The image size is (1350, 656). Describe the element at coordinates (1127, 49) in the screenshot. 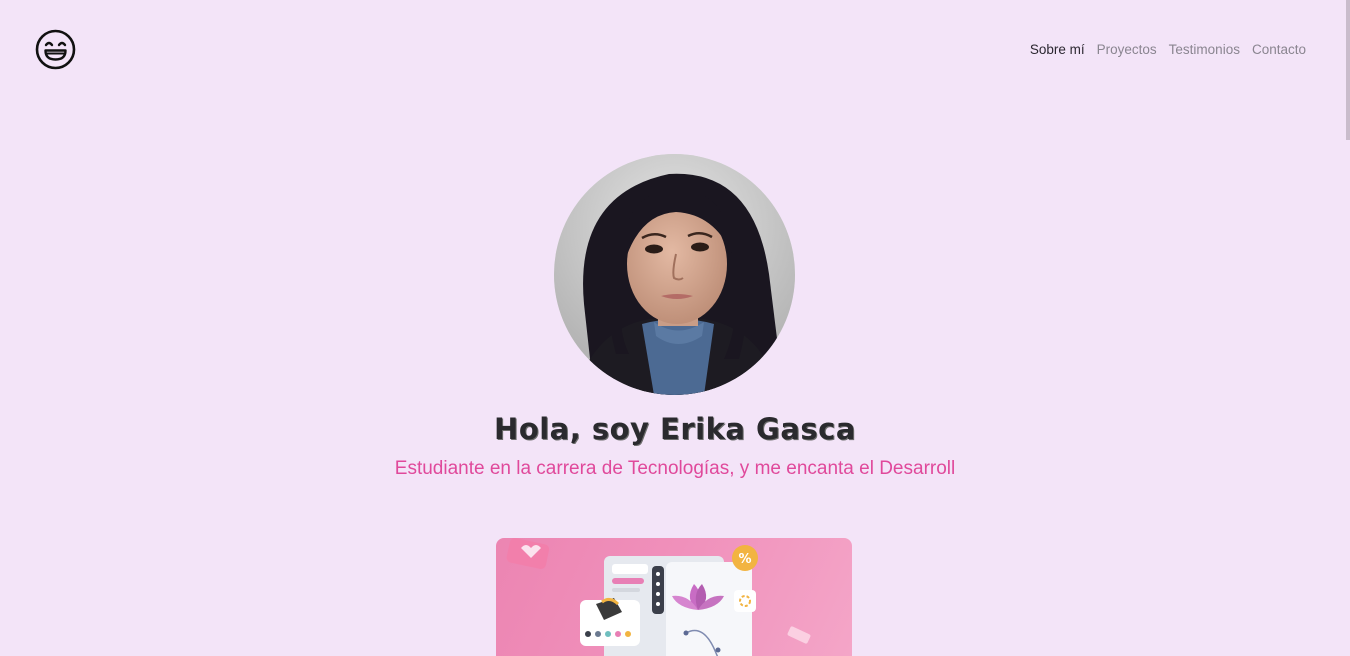

I see `nav-link-proyectos: Proyectos` at that location.